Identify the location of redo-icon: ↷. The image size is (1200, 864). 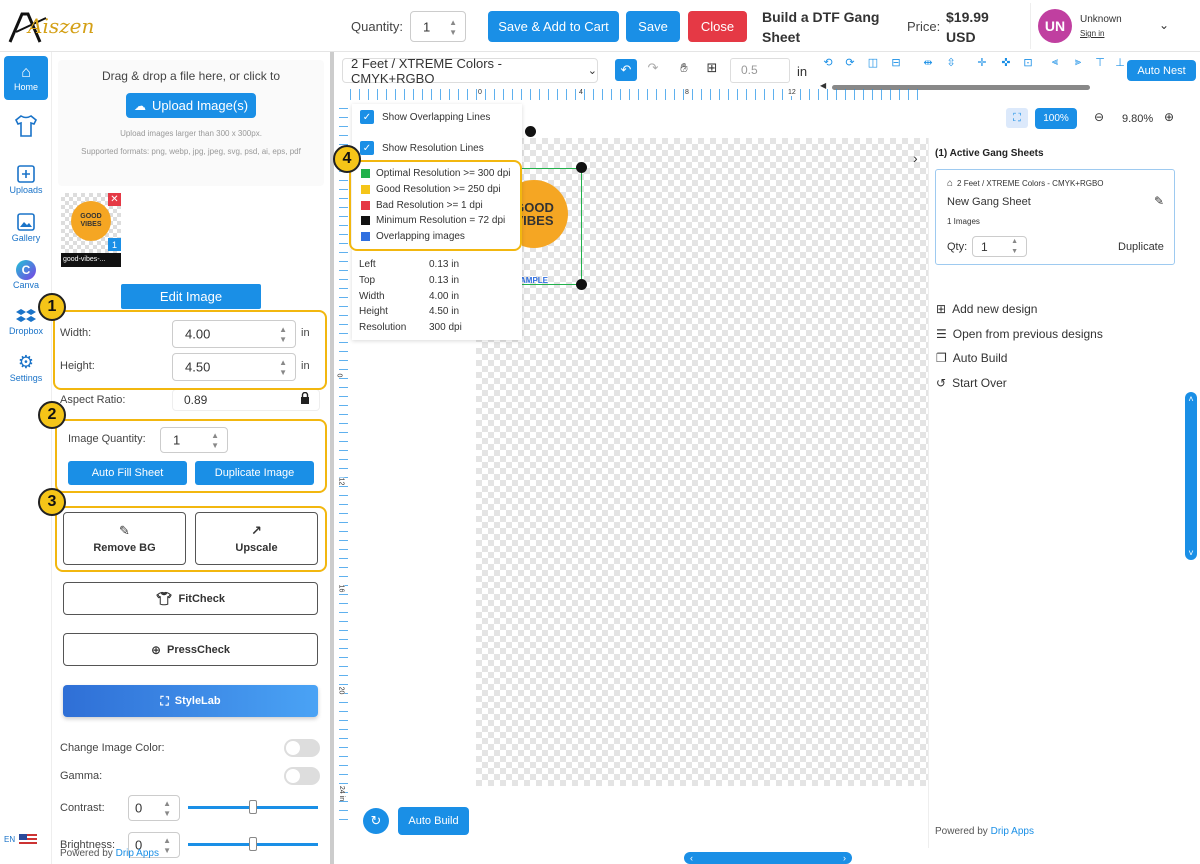
(653, 68).